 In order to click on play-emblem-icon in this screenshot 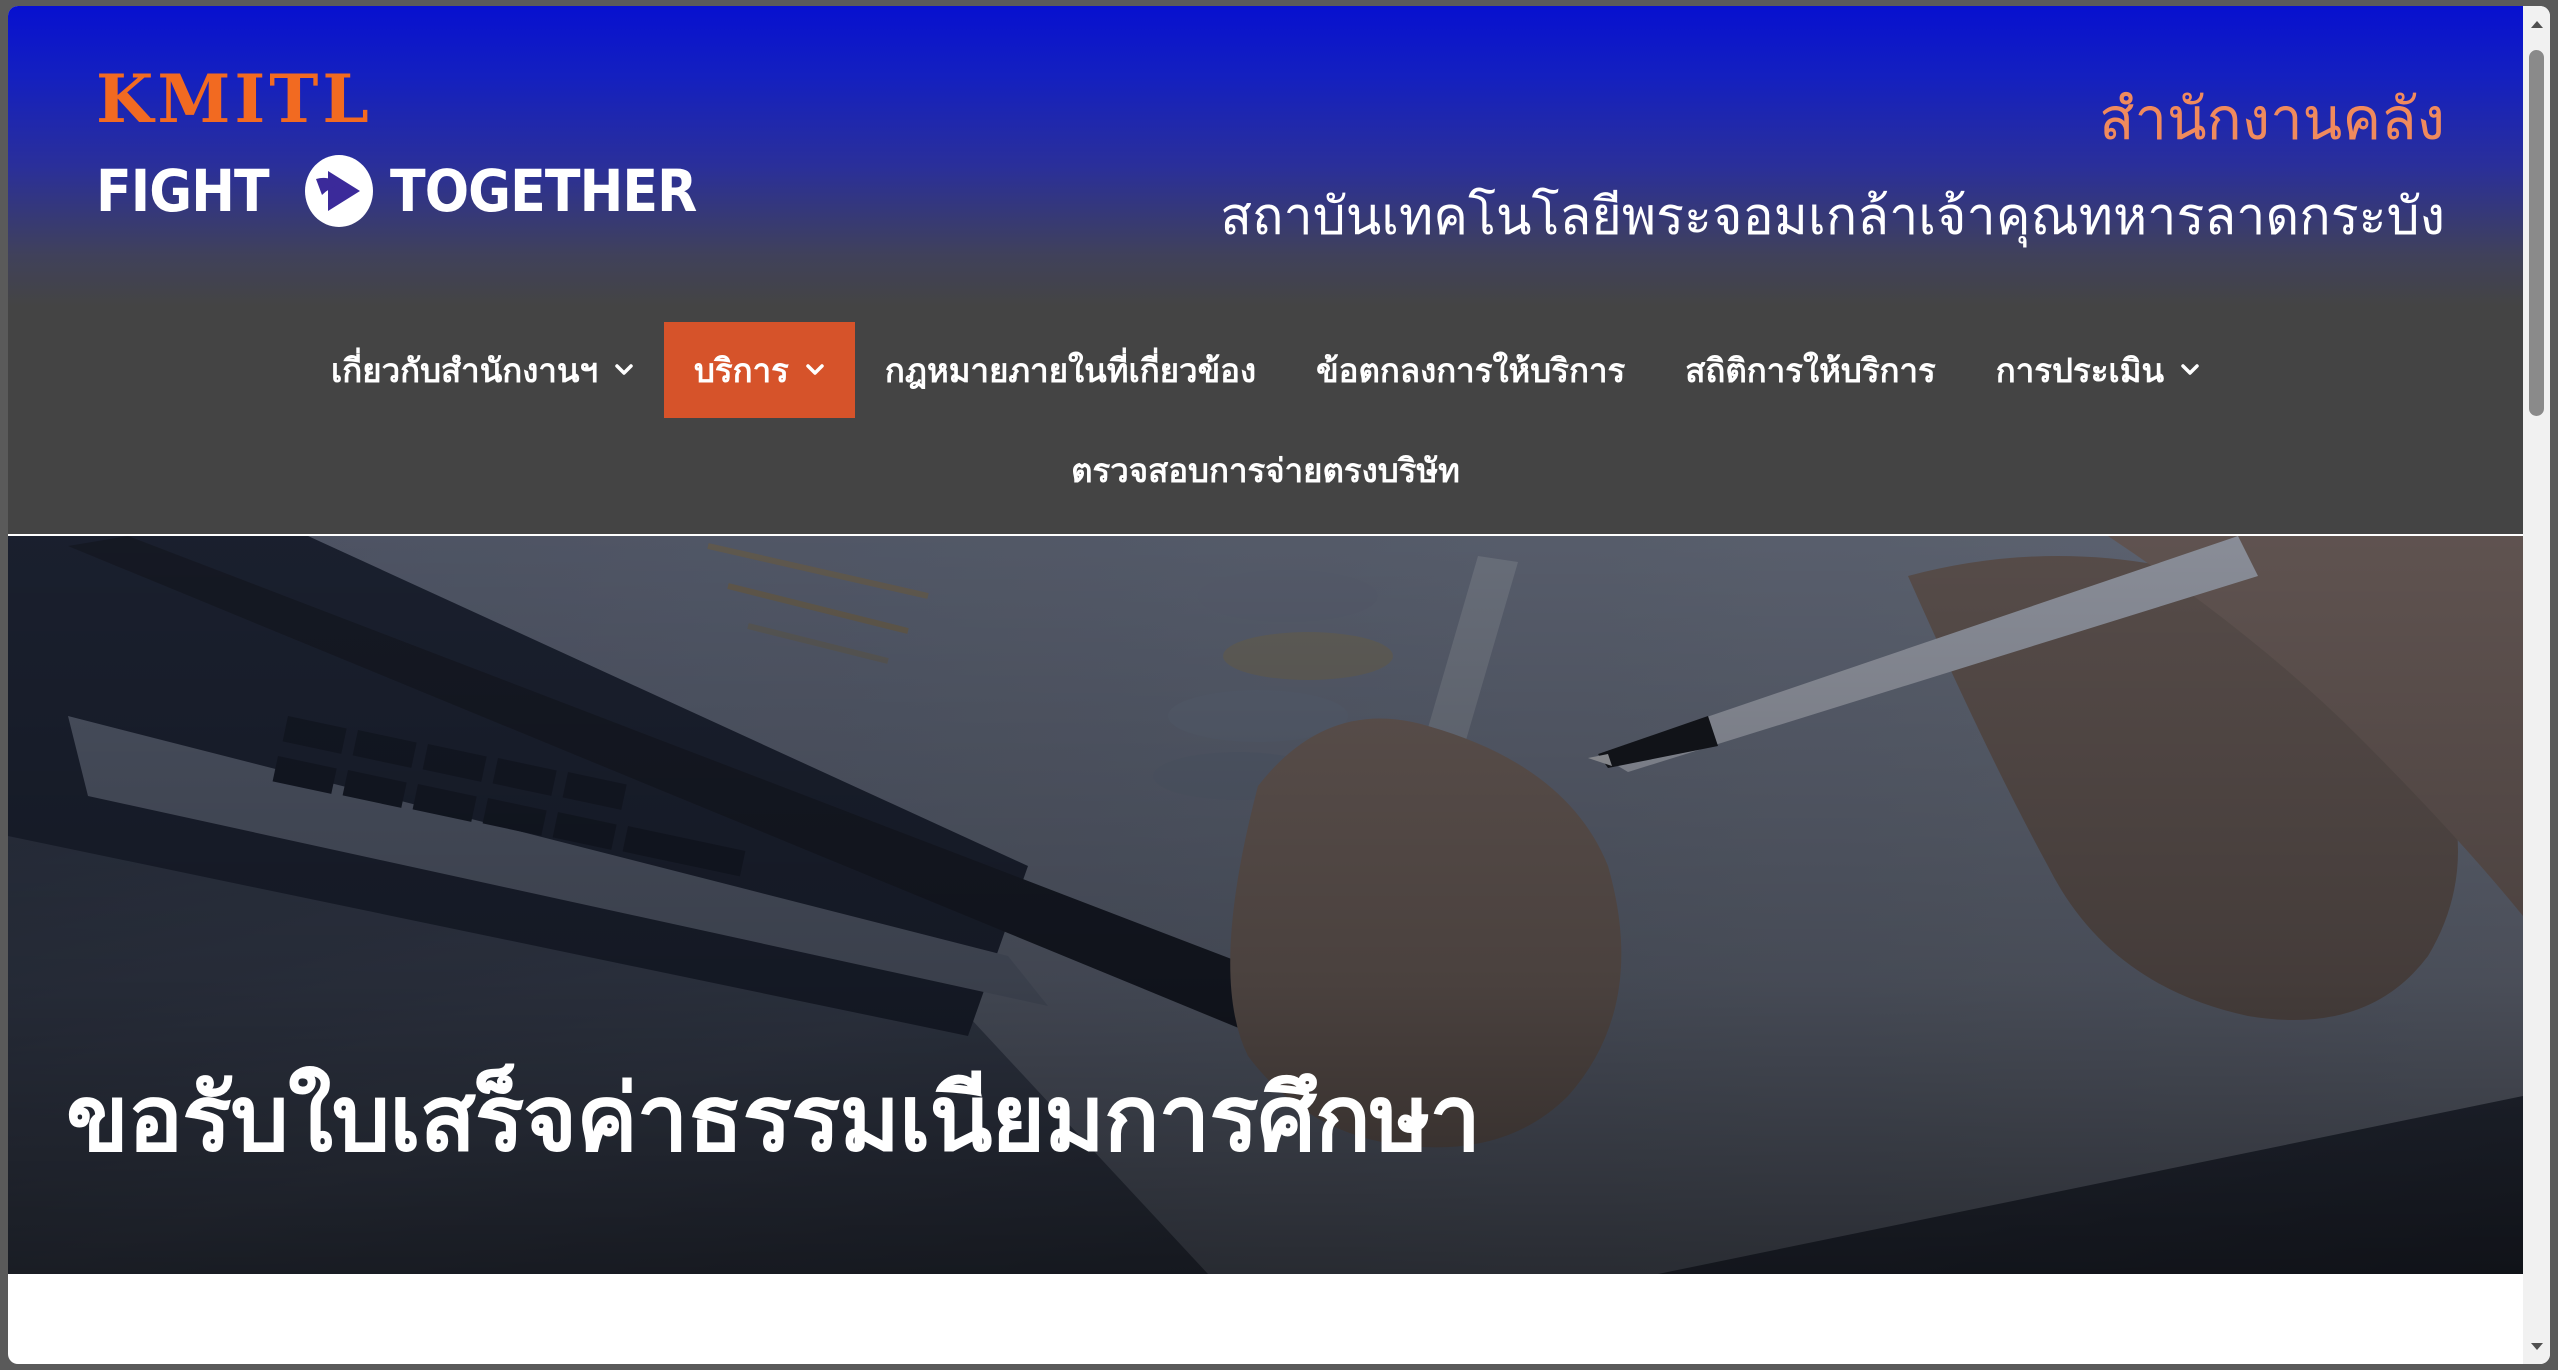, I will do `click(339, 191)`.